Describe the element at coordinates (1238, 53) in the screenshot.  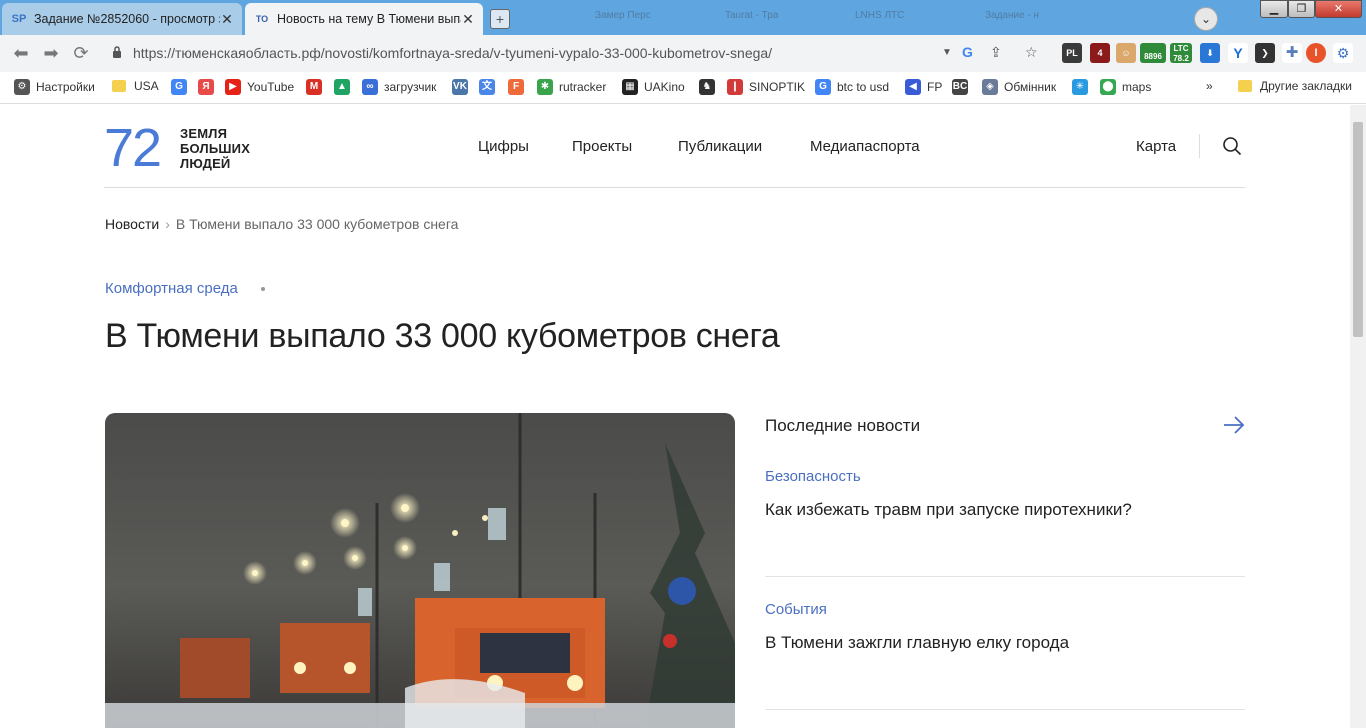
I see `v-extension-icon: Y` at that location.